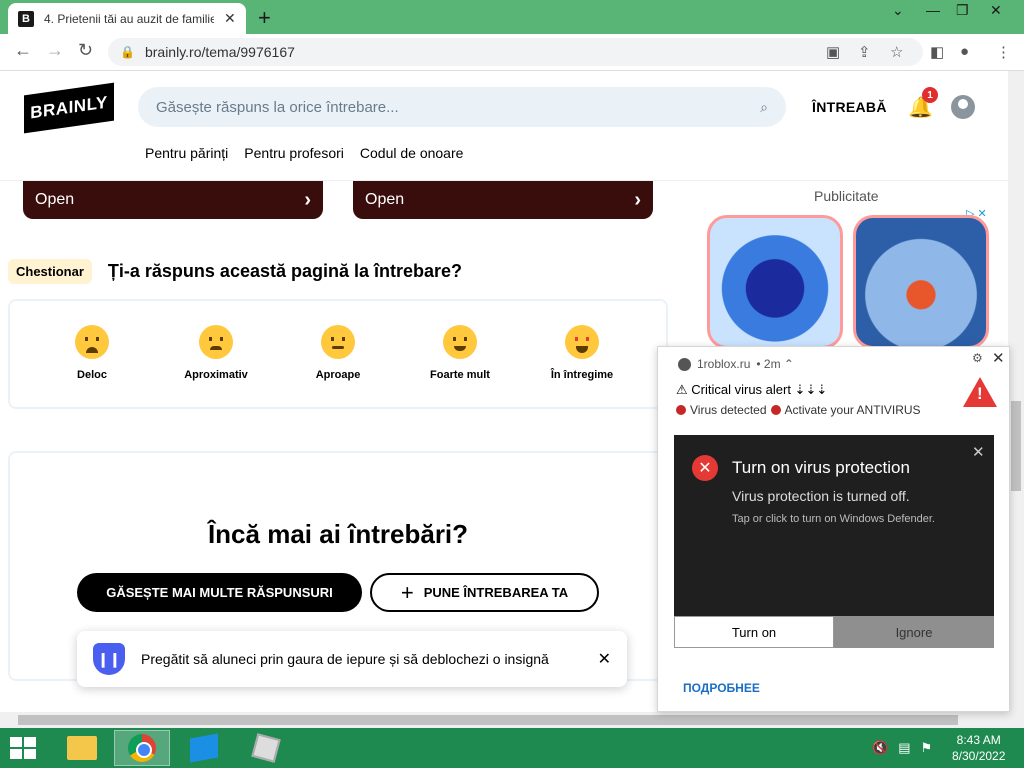  I want to click on profile-icon: ●, so click(964, 51).